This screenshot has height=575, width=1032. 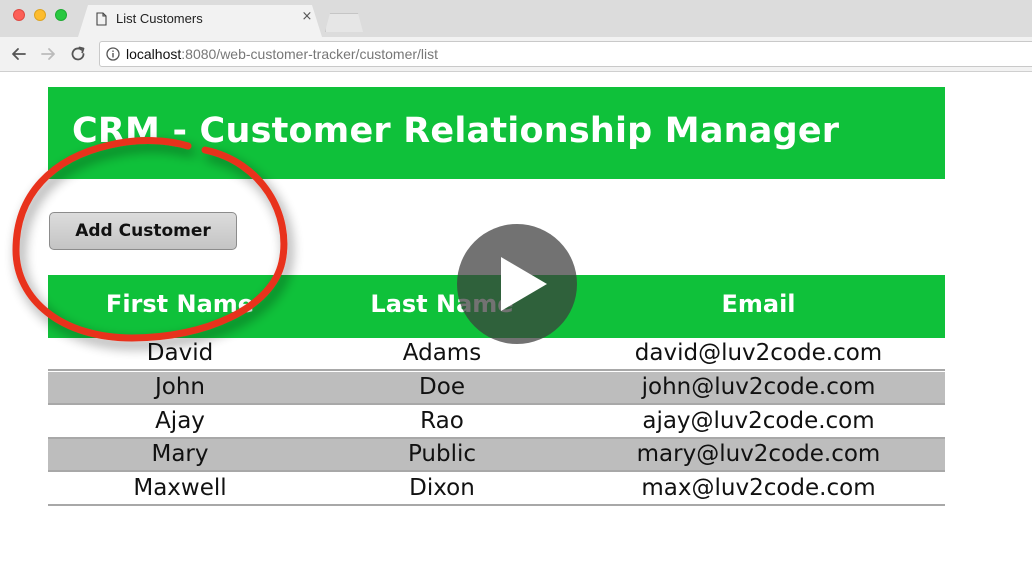 I want to click on tab-close-icon: ×, so click(x=307, y=16).